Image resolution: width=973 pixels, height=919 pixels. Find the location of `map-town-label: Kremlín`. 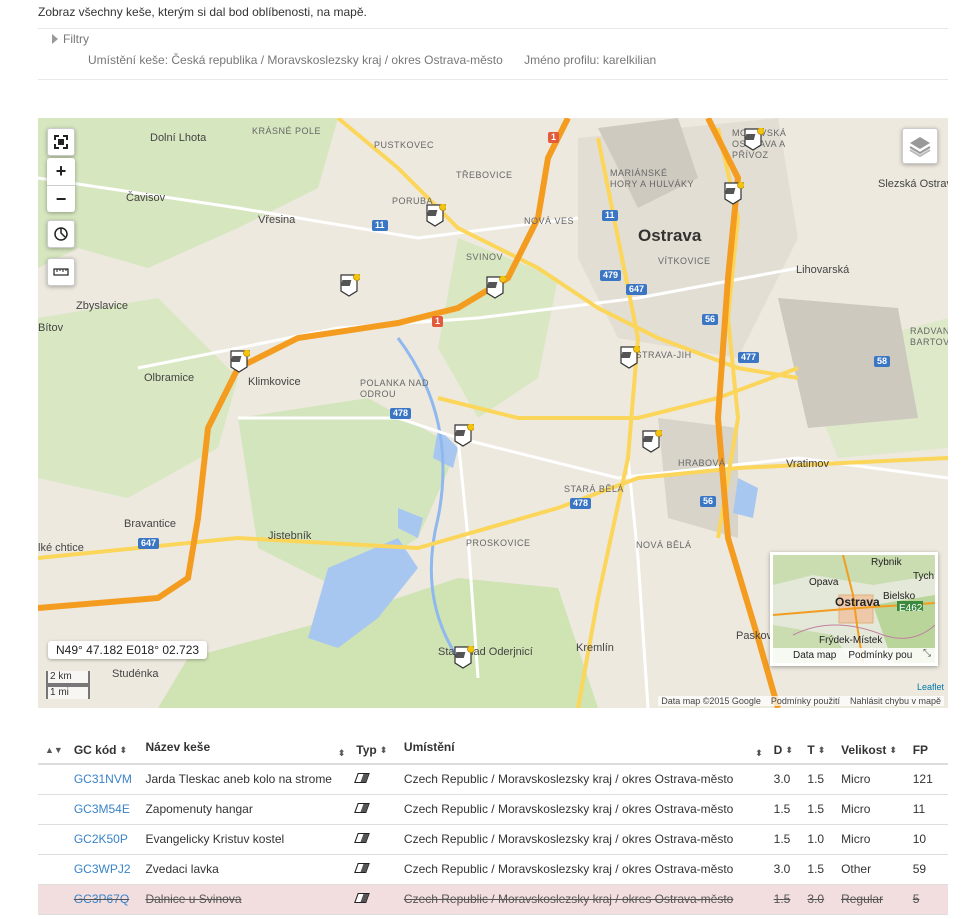

map-town-label: Kremlín is located at coordinates (595, 648).